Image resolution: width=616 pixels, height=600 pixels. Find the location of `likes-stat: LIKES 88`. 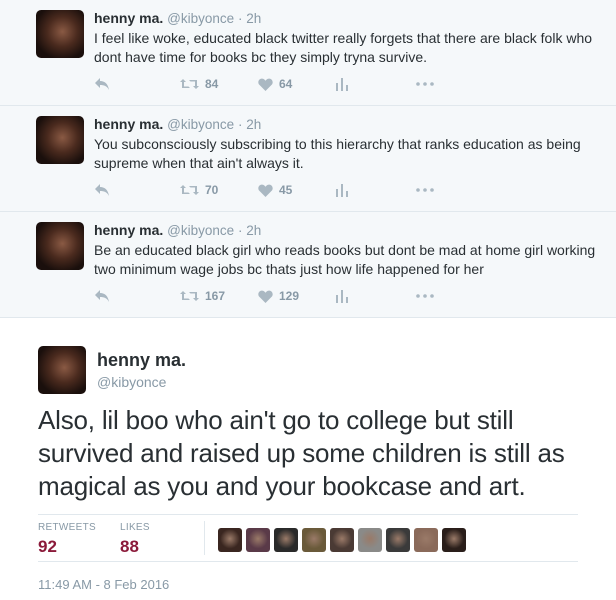

likes-stat: LIKES 88 is located at coordinates (135, 539).